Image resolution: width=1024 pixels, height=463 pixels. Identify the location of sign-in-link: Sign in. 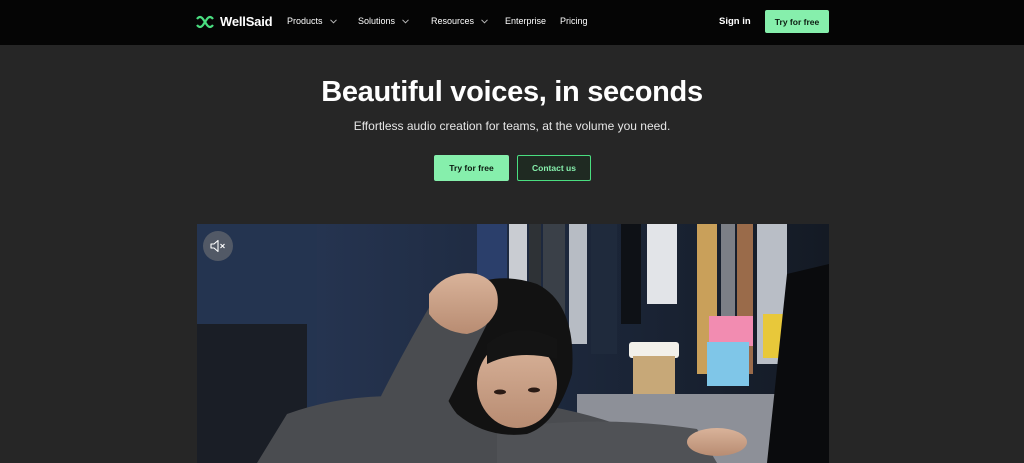
(735, 21).